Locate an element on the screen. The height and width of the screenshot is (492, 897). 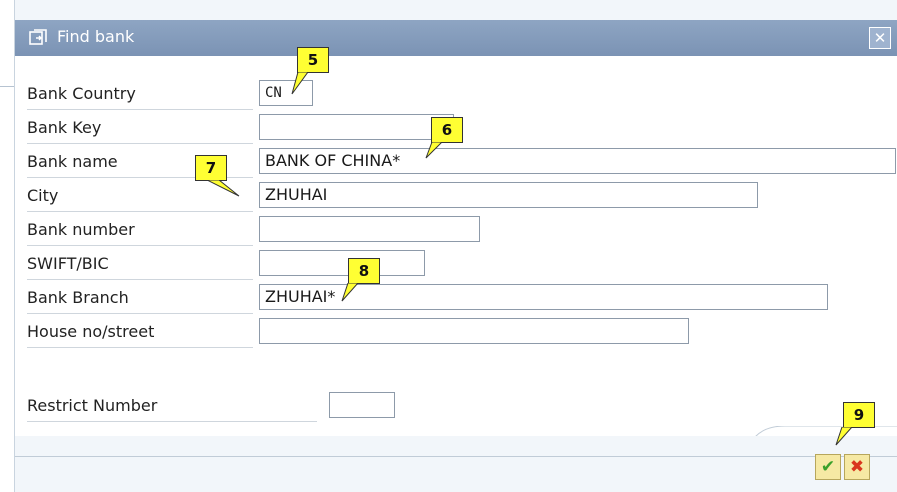
continue-button: ✔ is located at coordinates (828, 467).